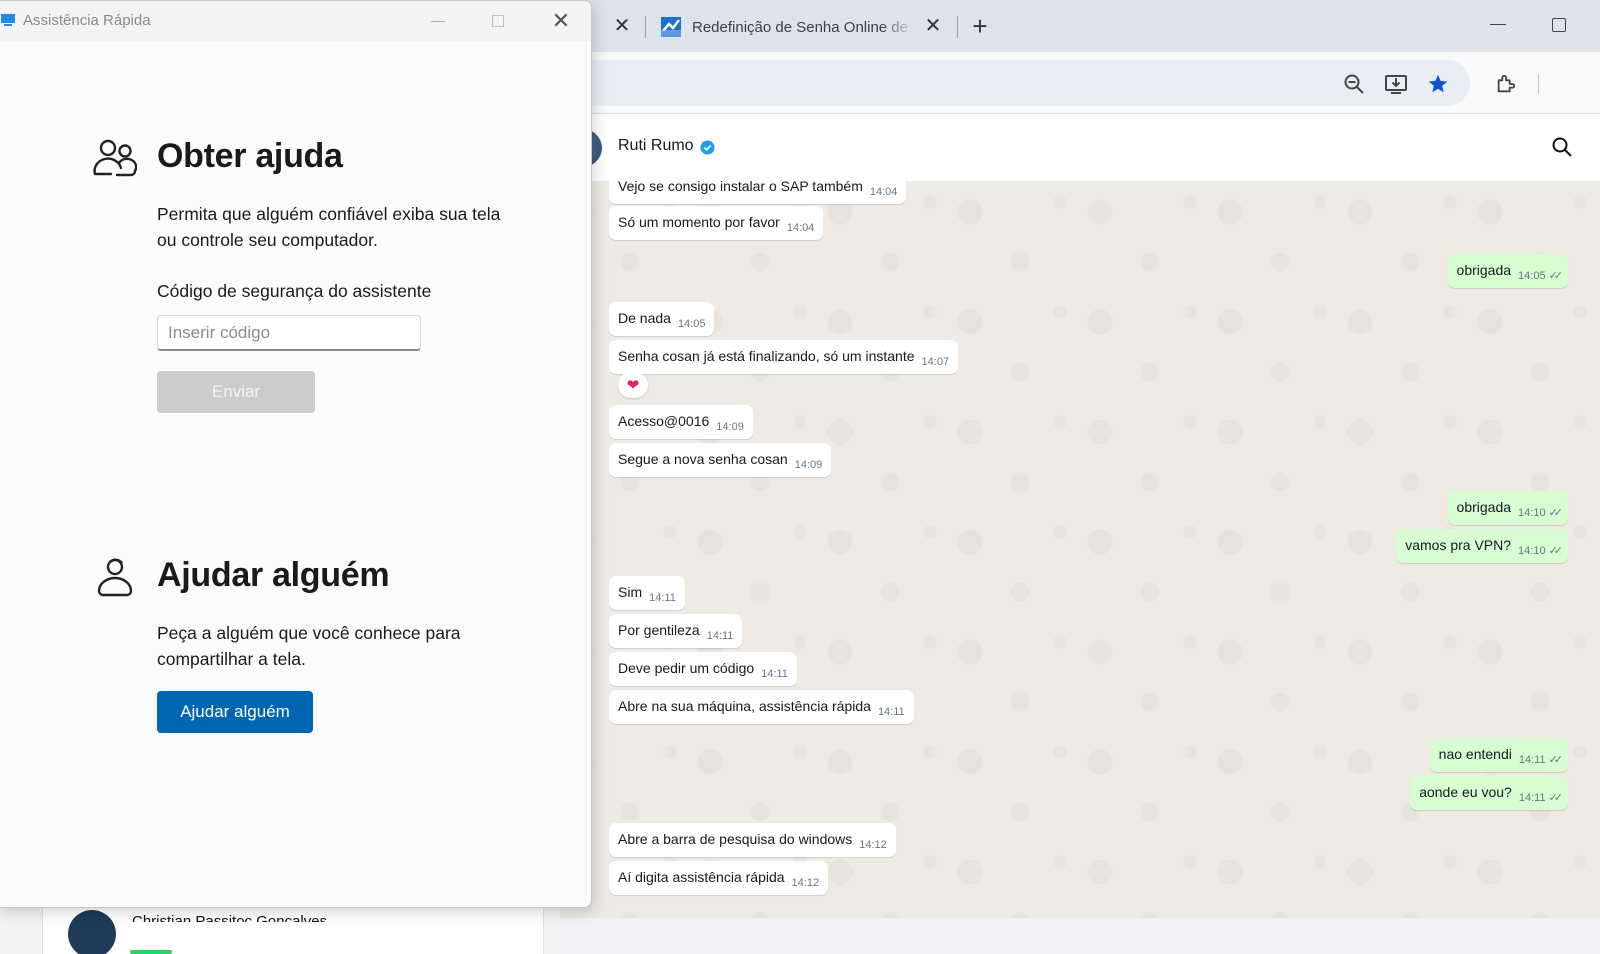  I want to click on incoming-message-bubble: Segue a nova senha cosan 14:09, so click(720, 460).